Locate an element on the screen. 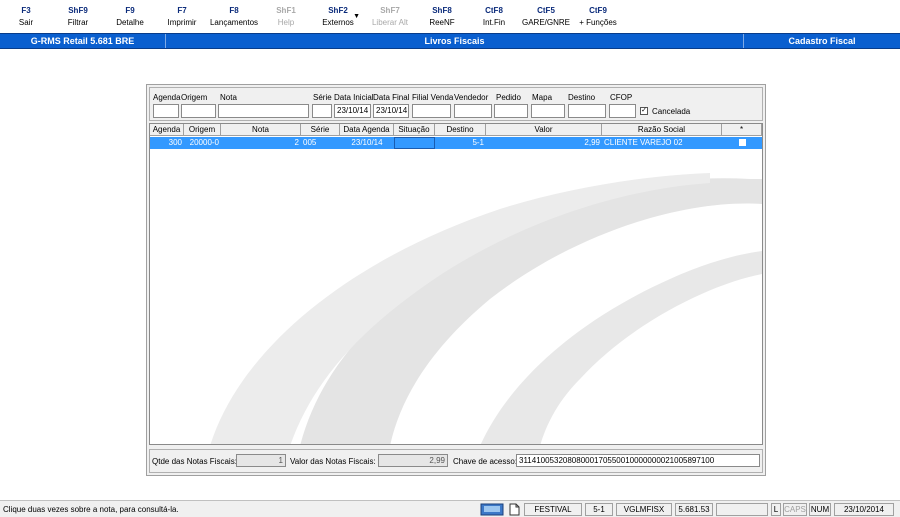 The width and height of the screenshot is (900, 517). row-checkbox is located at coordinates (742, 143).